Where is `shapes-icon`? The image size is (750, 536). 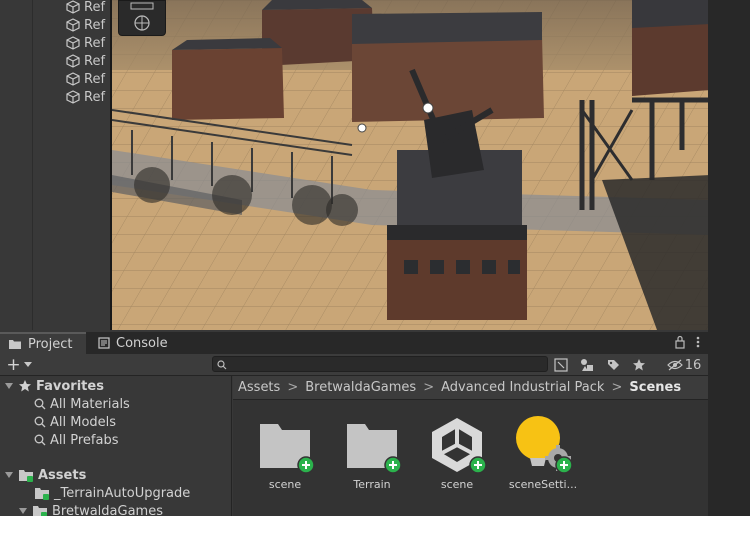 shapes-icon is located at coordinates (587, 365).